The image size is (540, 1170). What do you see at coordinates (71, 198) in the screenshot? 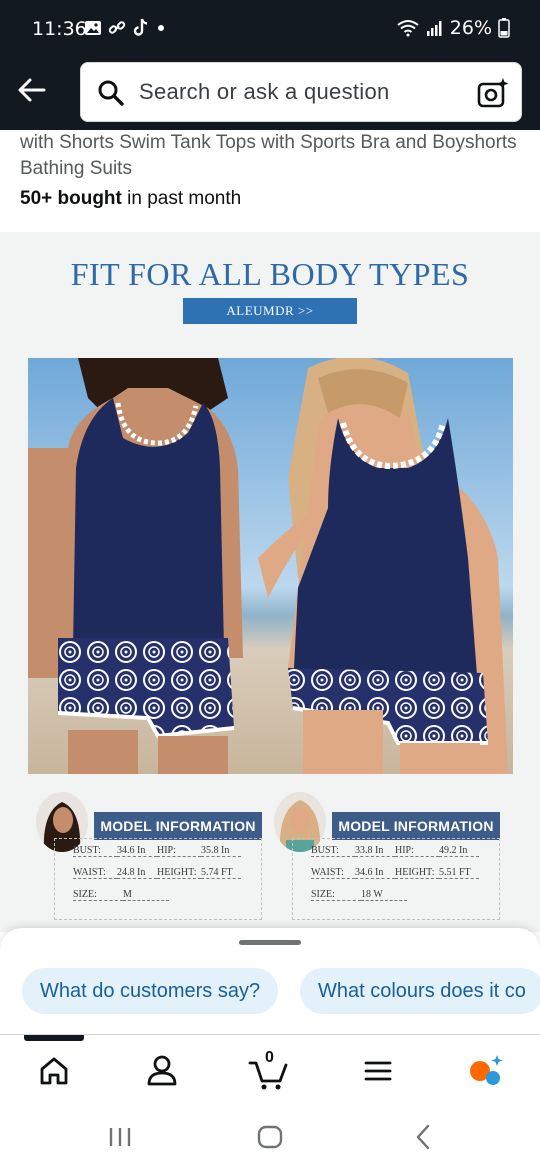
I see `bought-count: 50+ bought` at bounding box center [71, 198].